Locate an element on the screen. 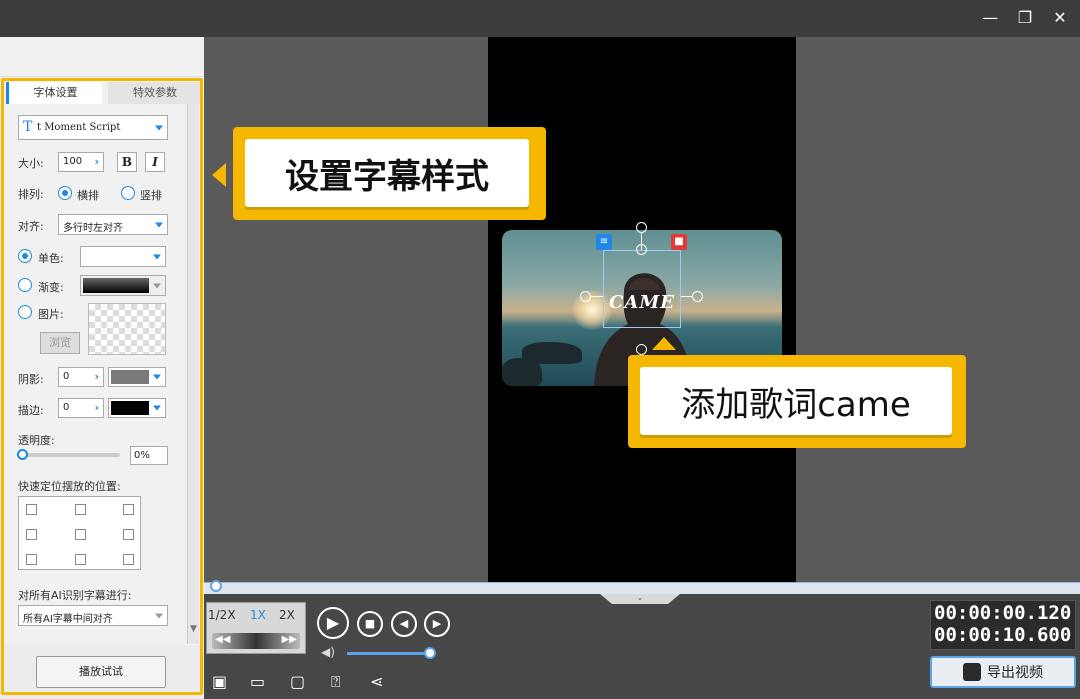 The image size is (1080, 699). next-frame-icon: ▶ is located at coordinates (437, 624).